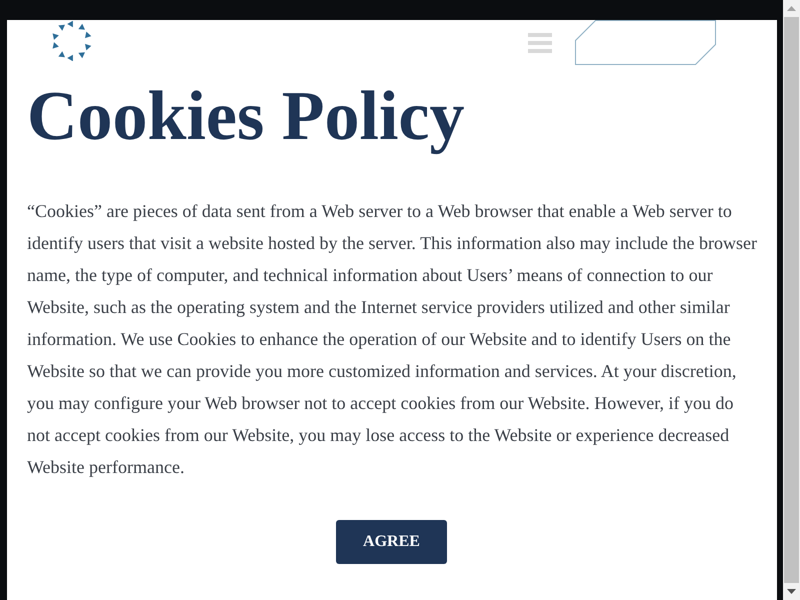 Image resolution: width=800 pixels, height=600 pixels. Describe the element at coordinates (645, 42) in the screenshot. I see `outlined-button` at that location.